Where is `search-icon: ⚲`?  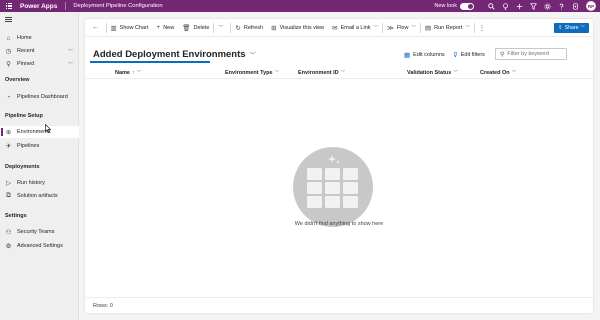 search-icon: ⚲ is located at coordinates (502, 54).